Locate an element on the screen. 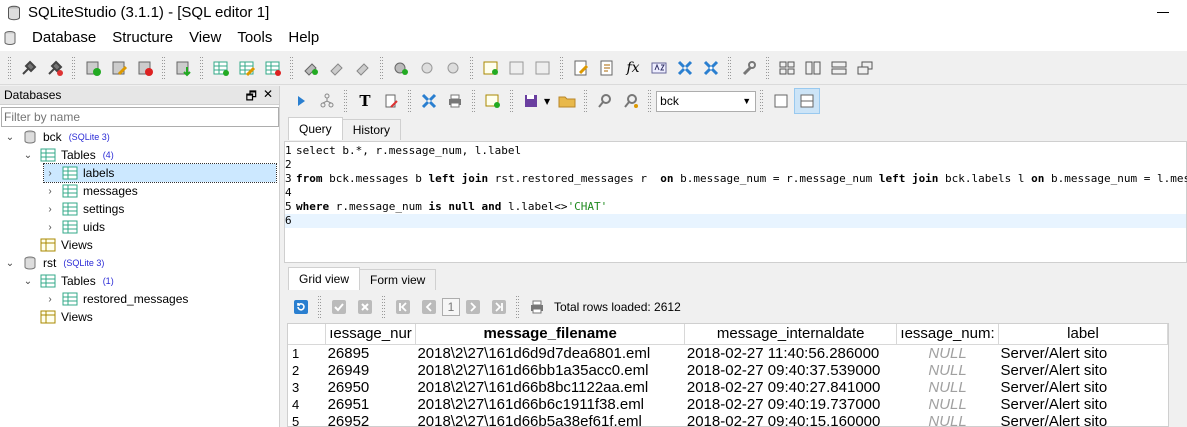 The height and width of the screenshot is (427, 1187). new-view-button is located at coordinates (491, 68).